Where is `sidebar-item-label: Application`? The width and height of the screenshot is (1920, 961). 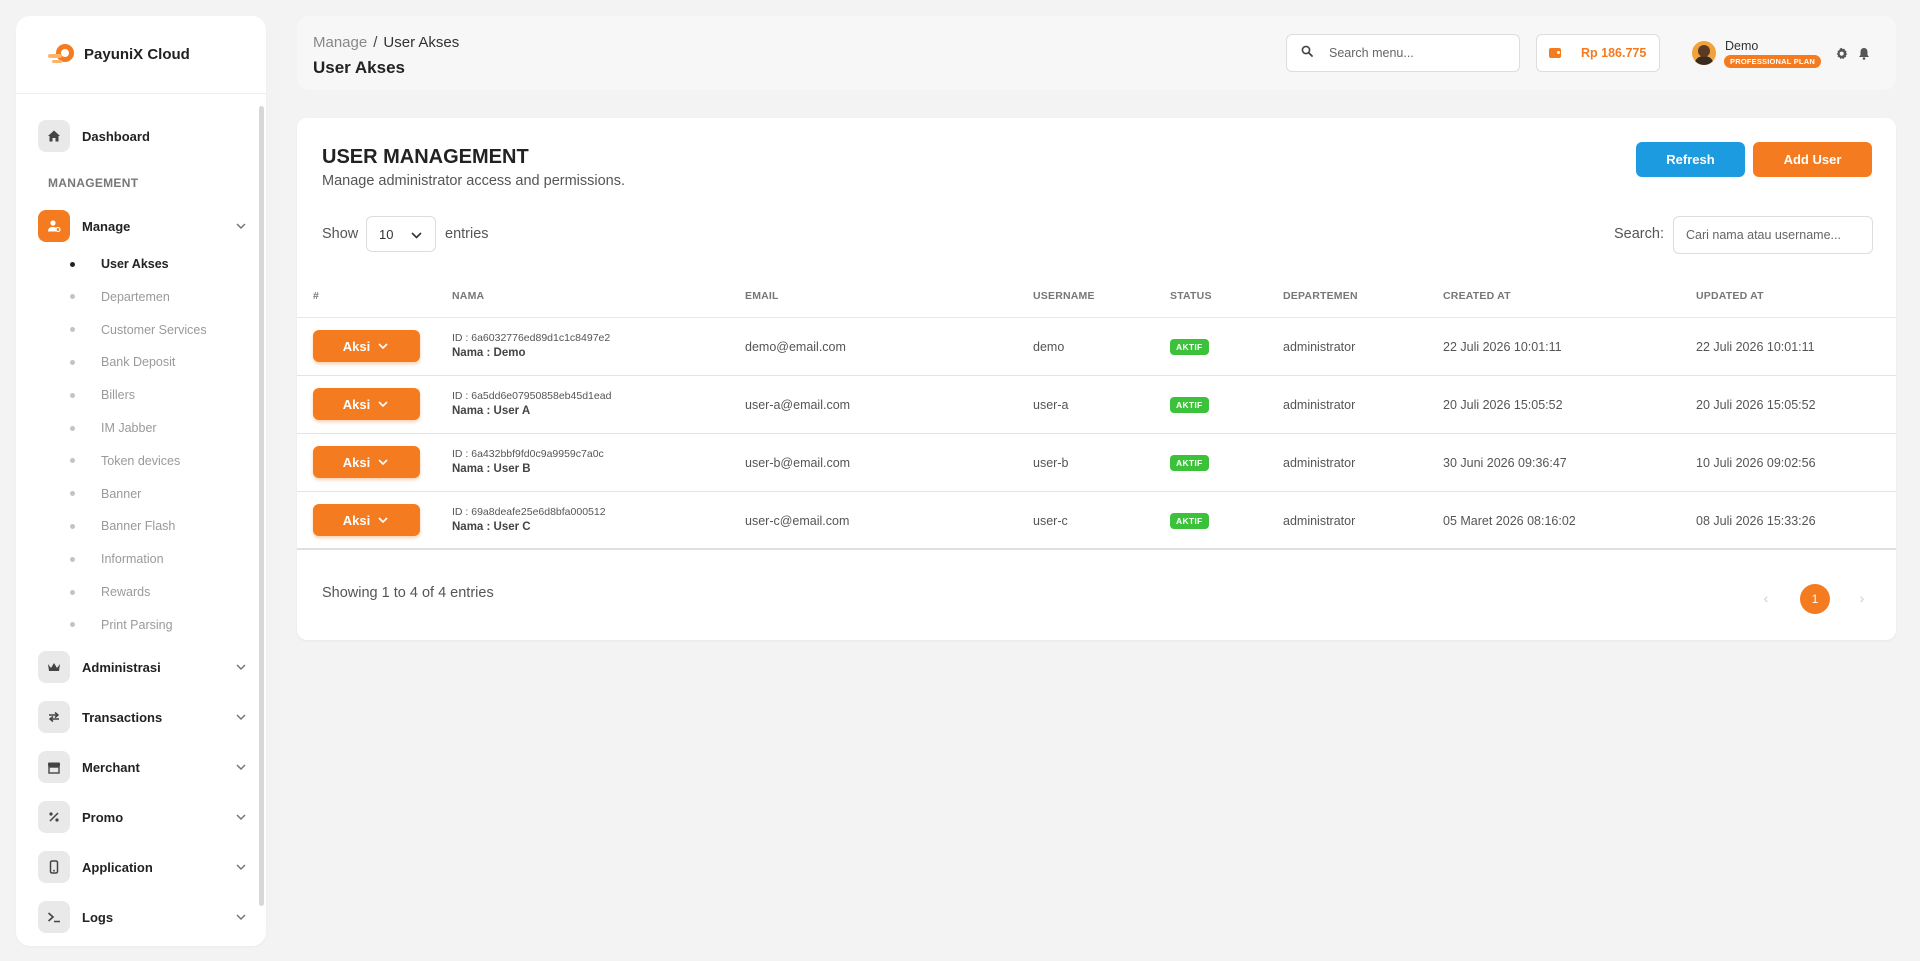 sidebar-item-label: Application is located at coordinates (117, 867).